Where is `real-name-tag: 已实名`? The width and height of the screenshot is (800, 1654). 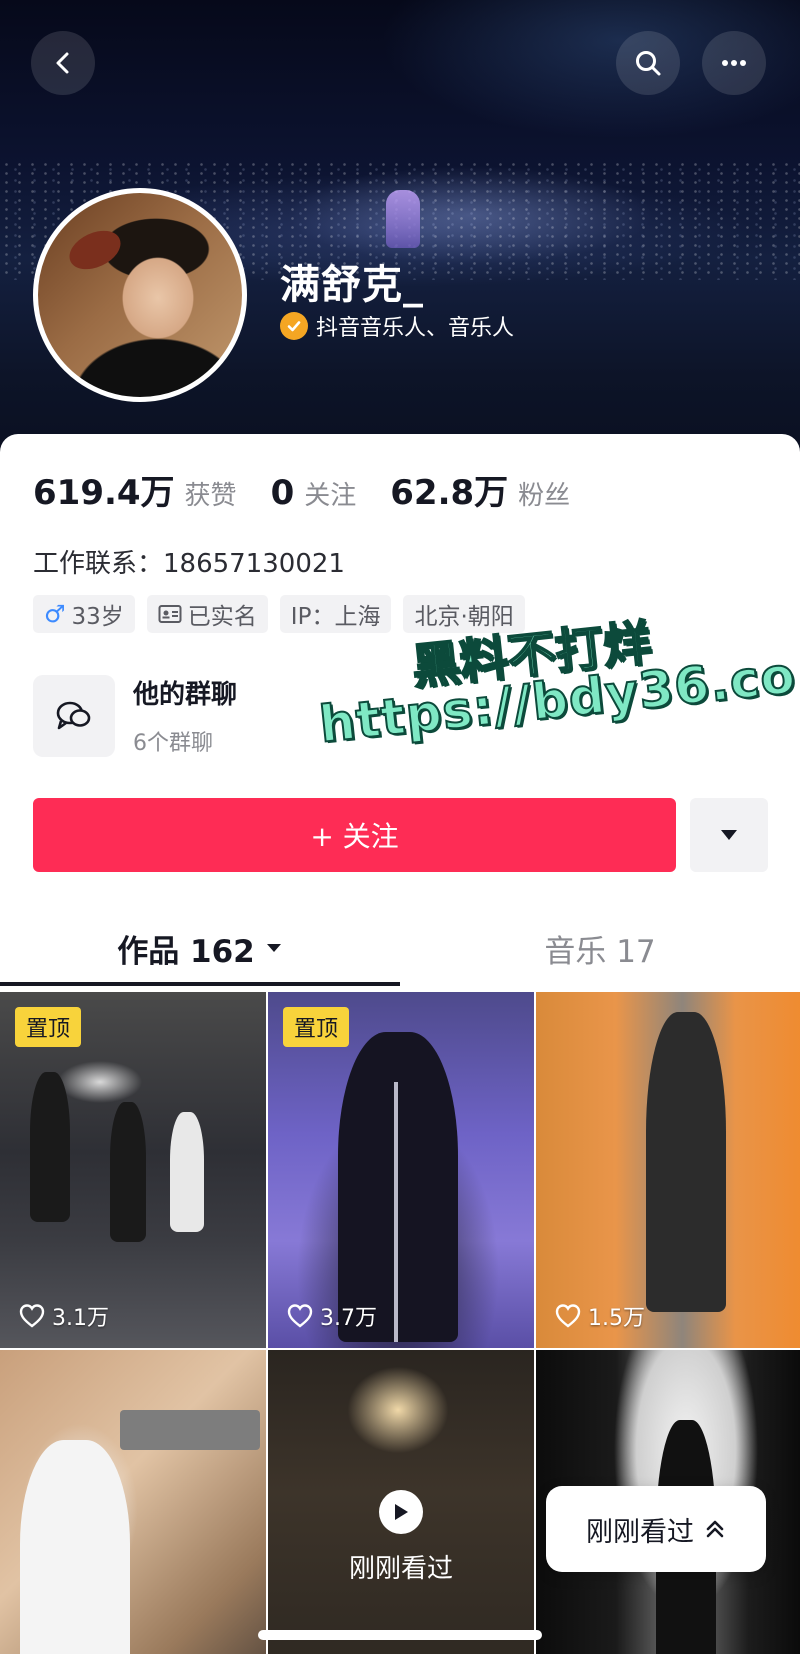 real-name-tag: 已实名 is located at coordinates (207, 614).